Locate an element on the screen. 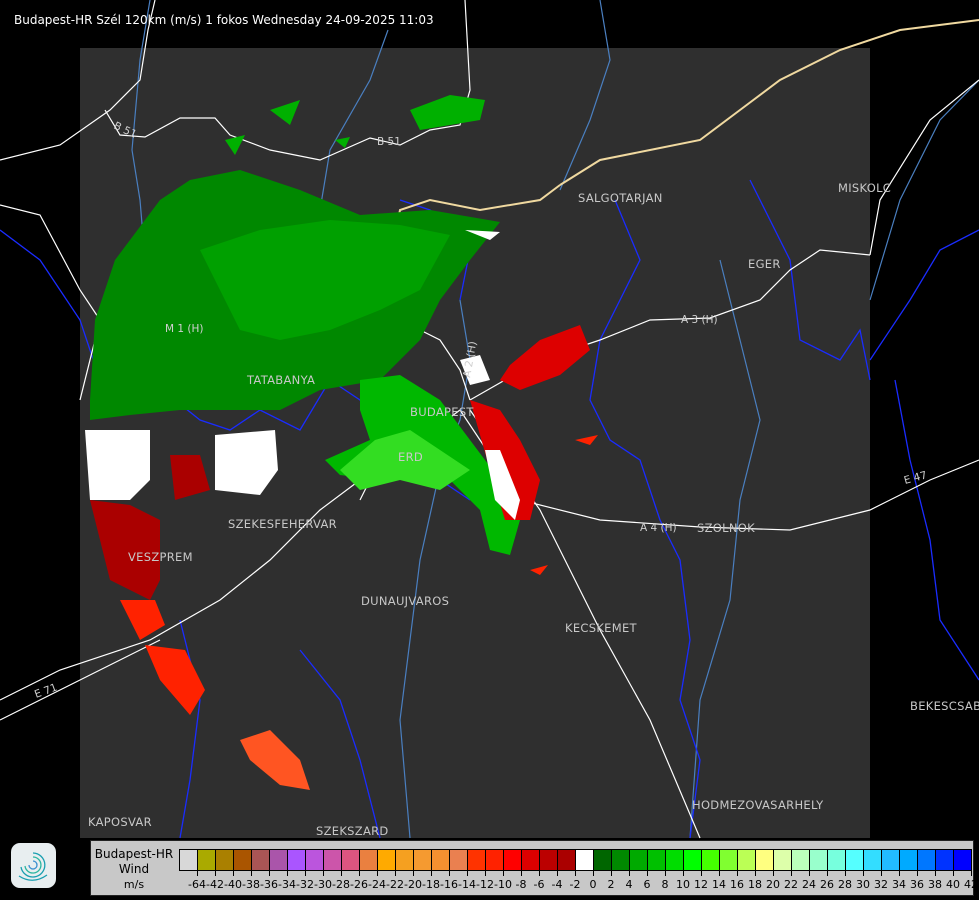 The height and width of the screenshot is (900, 979). legend-swatch: 8 is located at coordinates (658, 870).